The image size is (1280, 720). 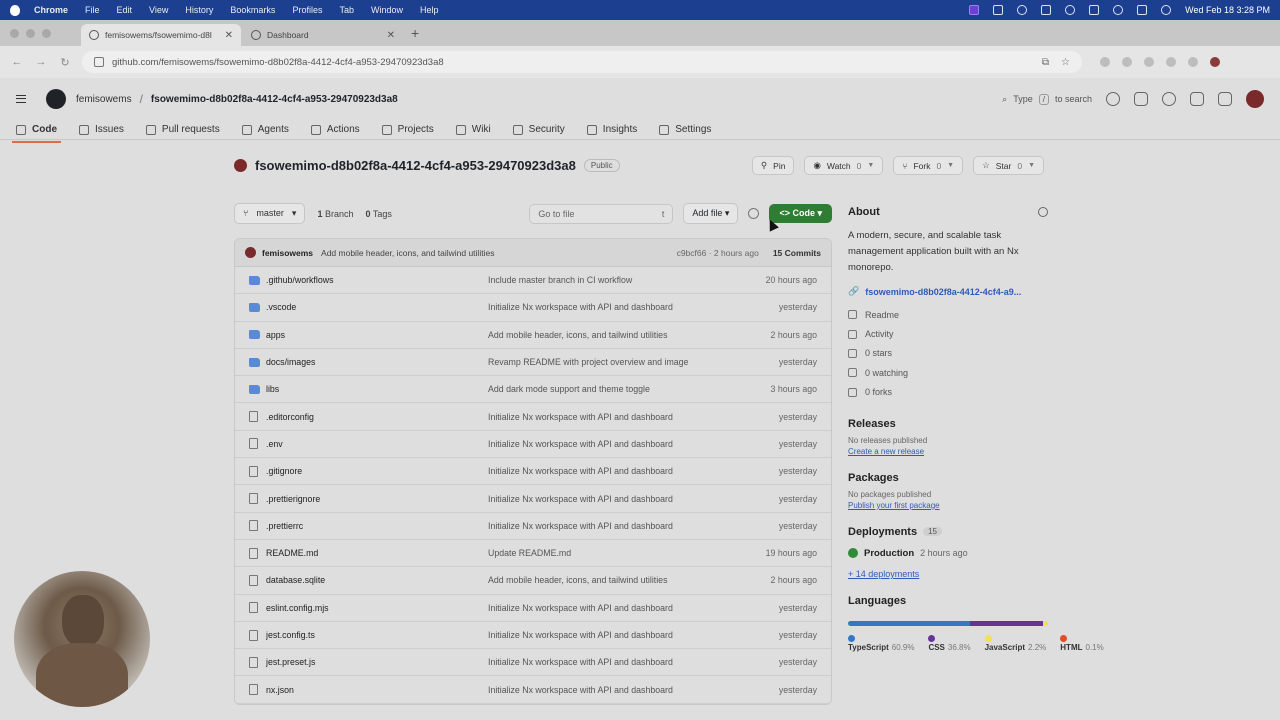 I want to click on tab-issues: Issues, so click(x=101, y=130).